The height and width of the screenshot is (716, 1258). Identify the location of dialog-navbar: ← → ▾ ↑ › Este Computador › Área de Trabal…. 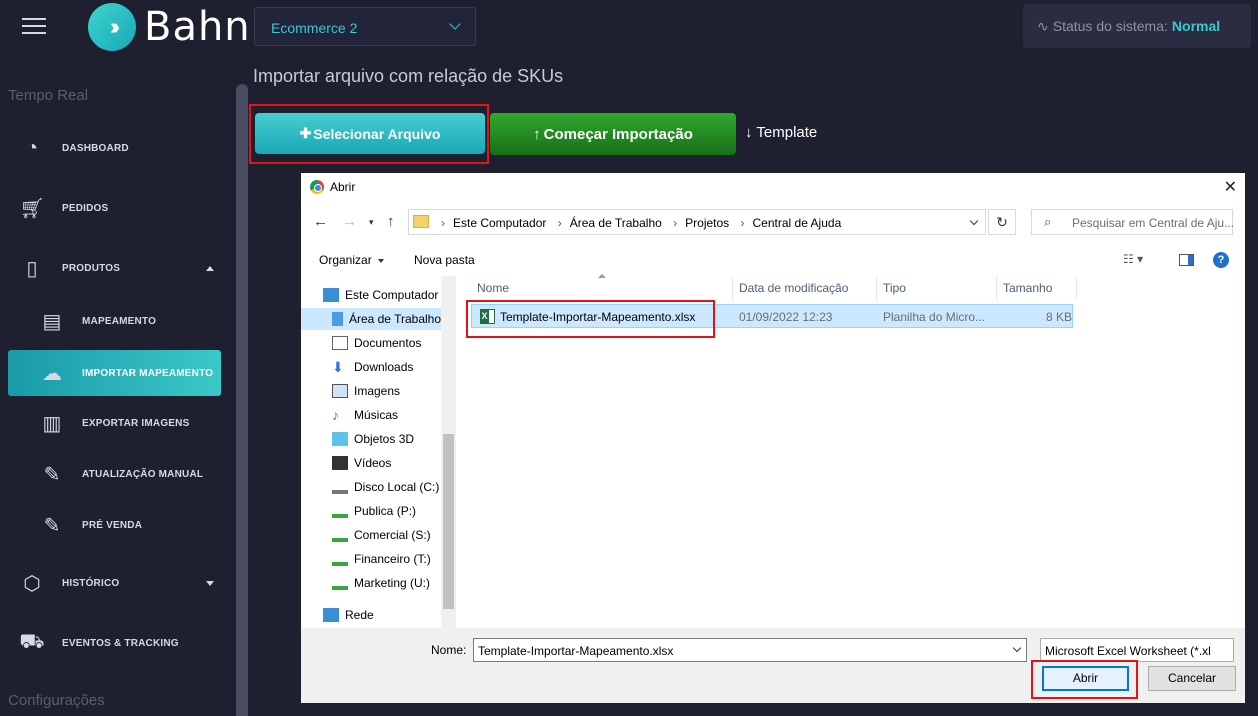
(773, 222).